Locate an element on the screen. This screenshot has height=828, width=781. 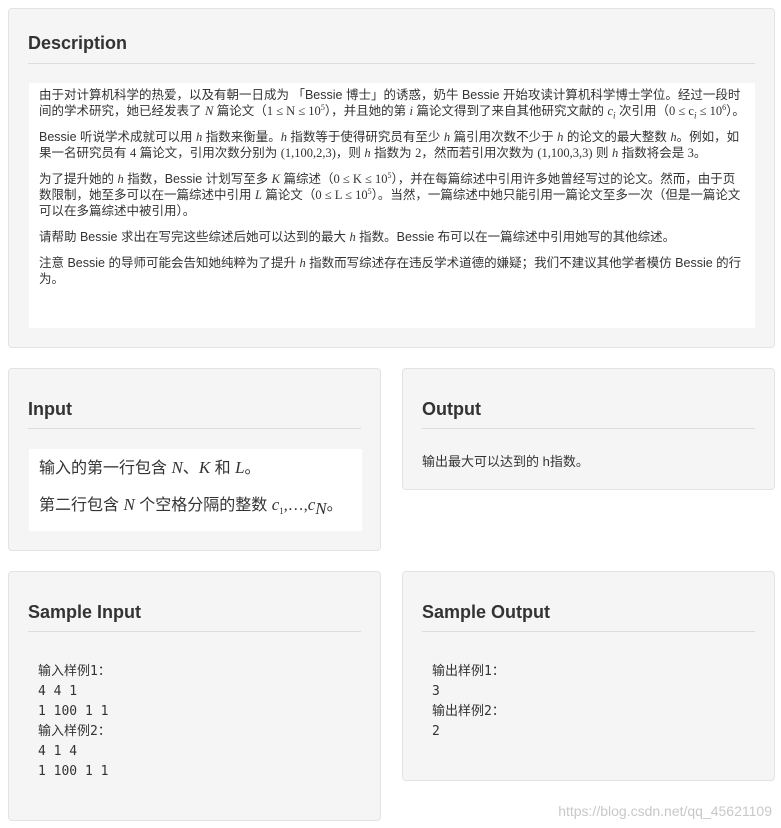
output-panel: Output 输出最大可以达到的 h指数。 is located at coordinates (588, 429).